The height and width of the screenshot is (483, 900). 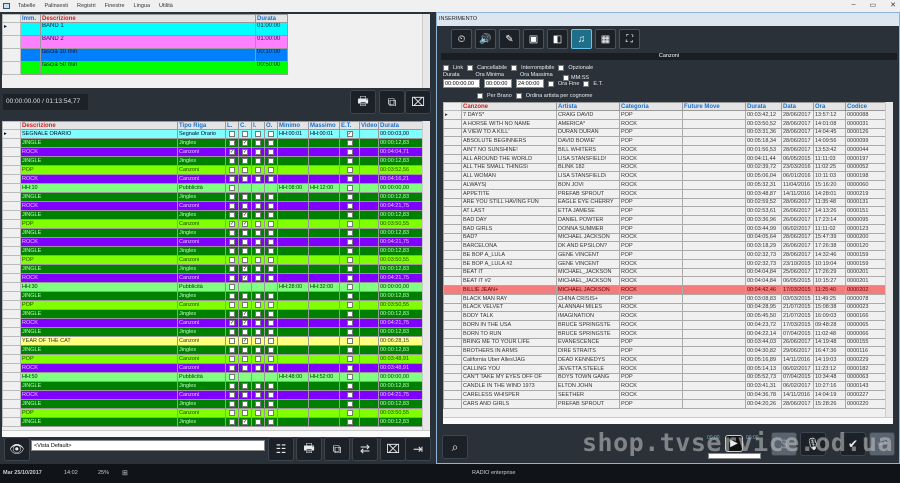 What do you see at coordinates (212, 278) in the screenshot?
I see `playlist-row: ROCK Canzoni ✓ 00:04:21,75` at bounding box center [212, 278].